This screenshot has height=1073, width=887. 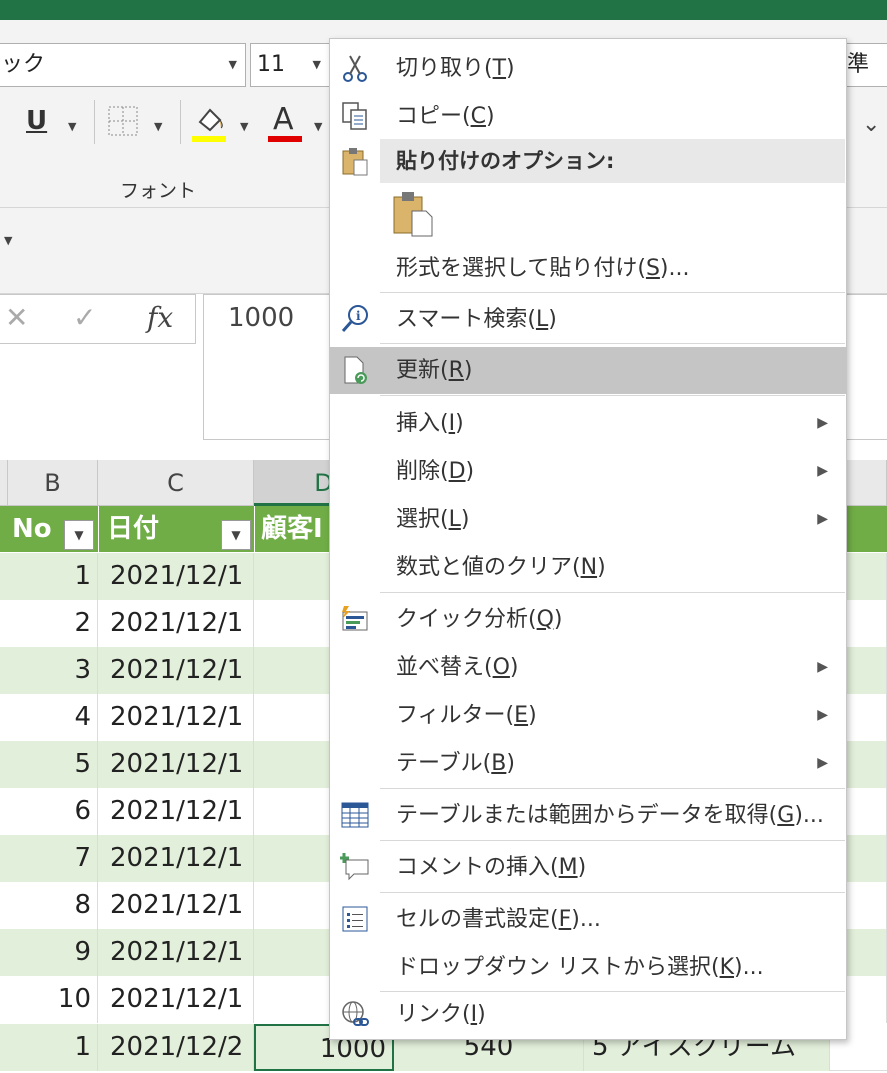 I want to click on title-bar, so click(x=443, y=10).